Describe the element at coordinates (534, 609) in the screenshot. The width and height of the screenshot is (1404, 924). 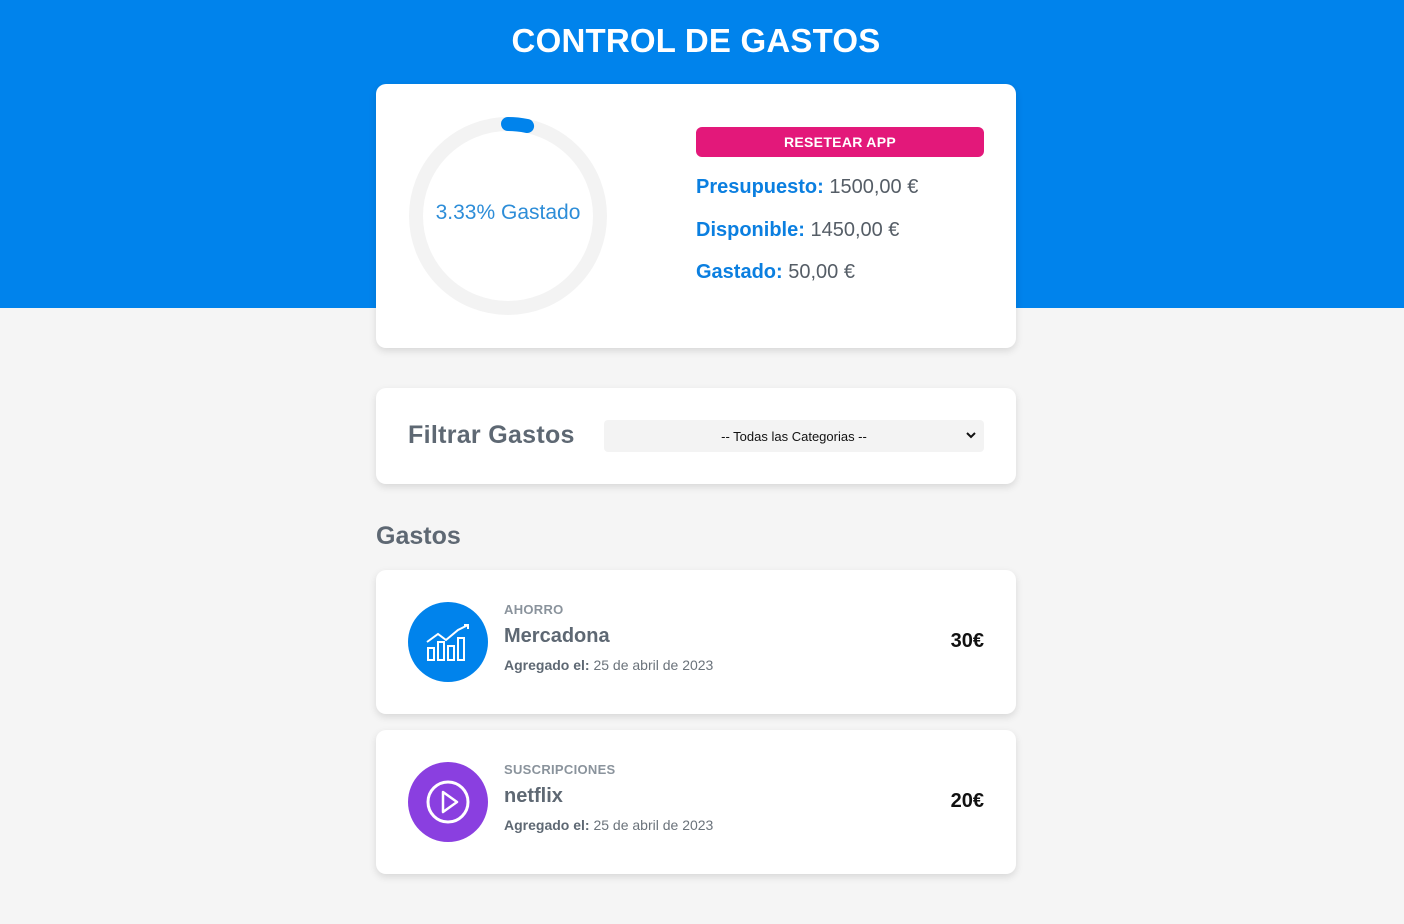
I see `expense-category: AHORRO` at that location.